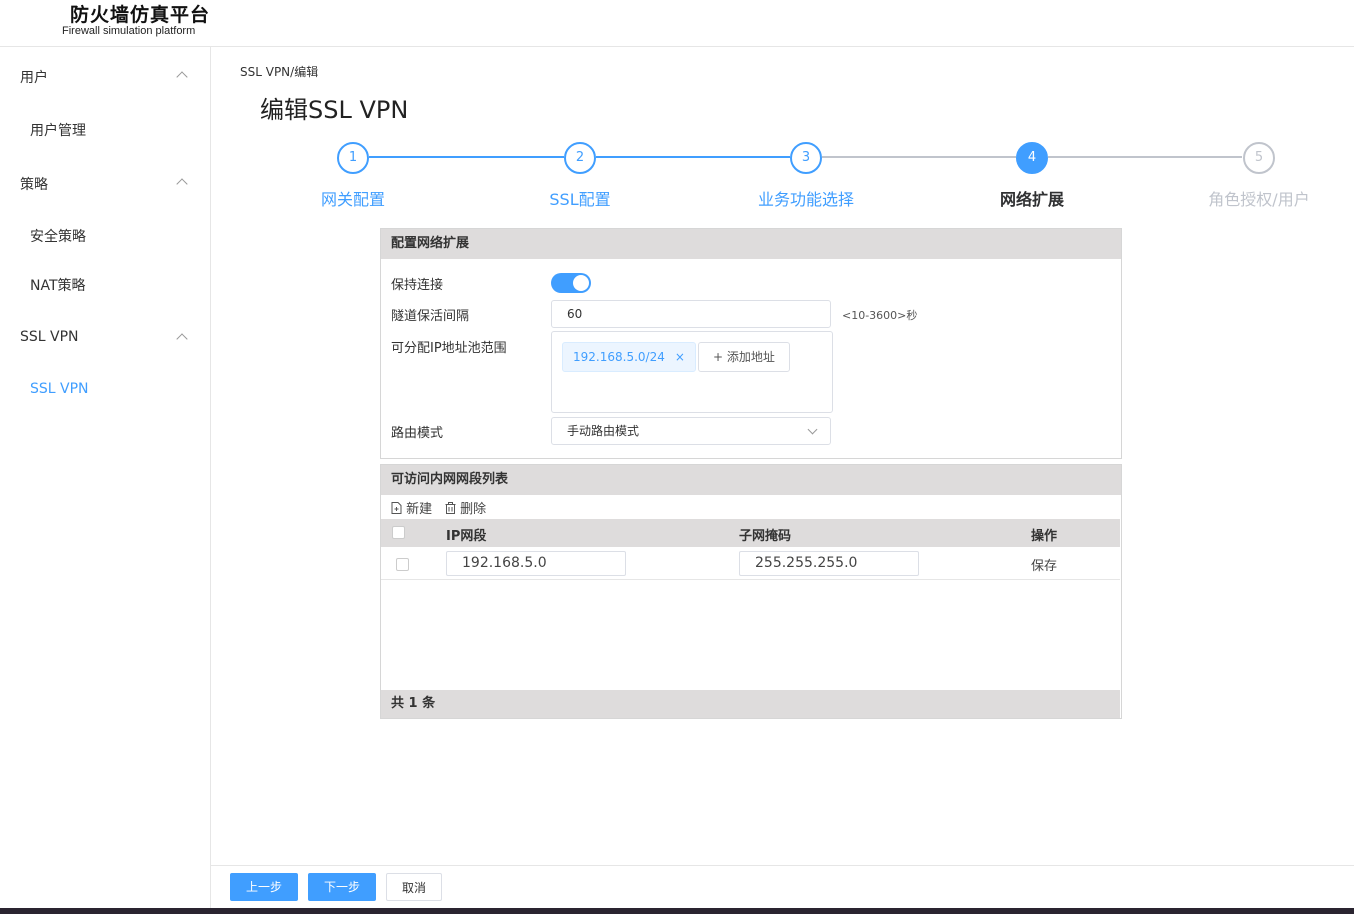  Describe the element at coordinates (580, 158) in the screenshot. I see `step-2-circle: 2` at that location.